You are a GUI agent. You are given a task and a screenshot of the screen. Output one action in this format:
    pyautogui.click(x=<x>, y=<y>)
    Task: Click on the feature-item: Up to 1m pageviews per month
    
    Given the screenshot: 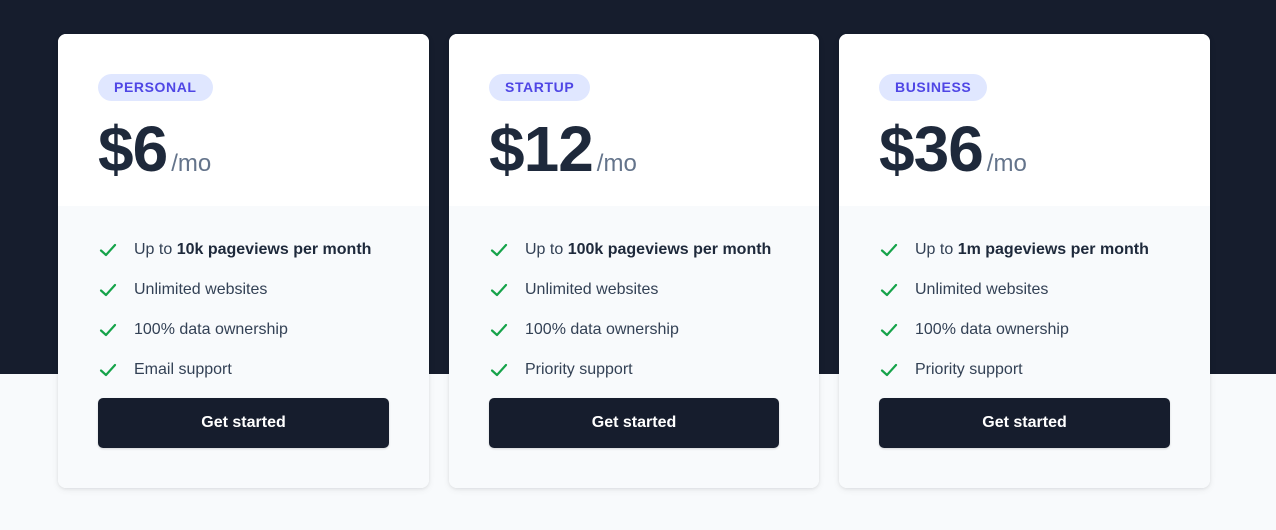 What is the action you would take?
    pyautogui.click(x=1014, y=250)
    